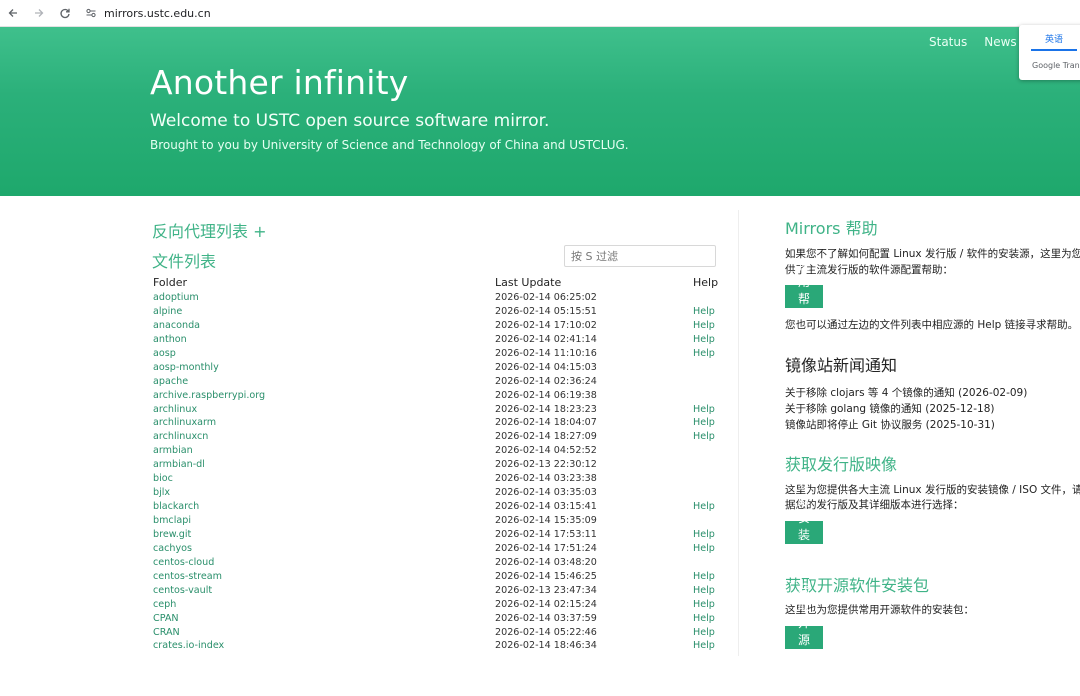  I want to click on help-column-header: Help, so click(706, 282).